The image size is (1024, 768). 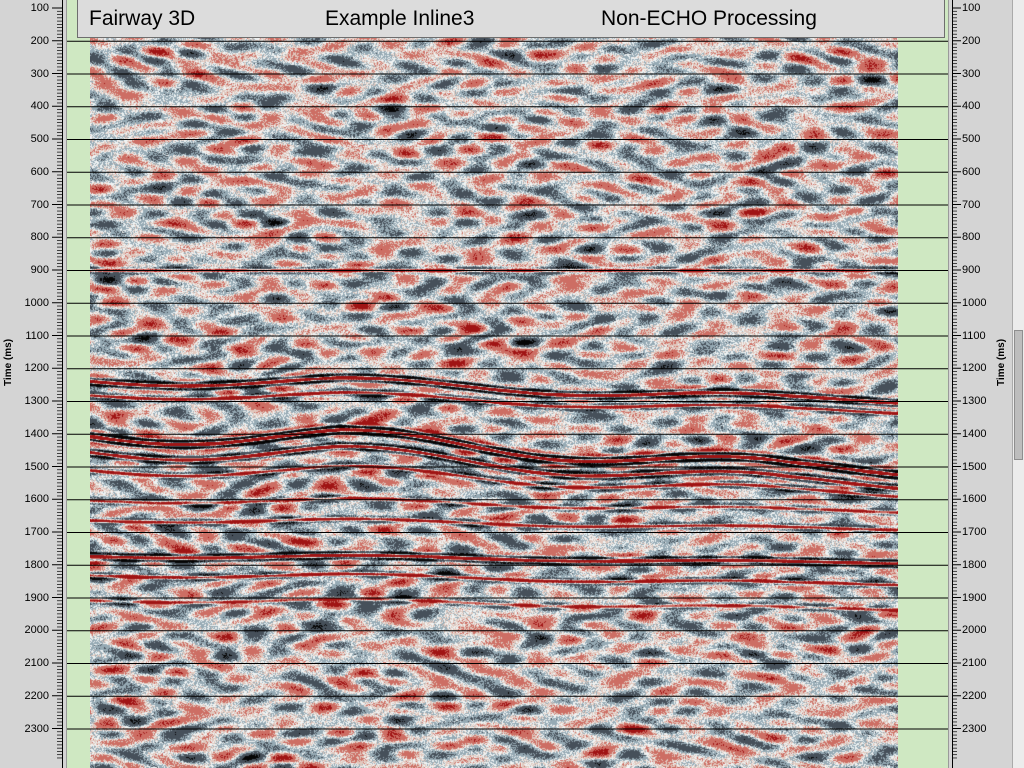 I want to click on line-name: Example Inline3, so click(x=400, y=18).